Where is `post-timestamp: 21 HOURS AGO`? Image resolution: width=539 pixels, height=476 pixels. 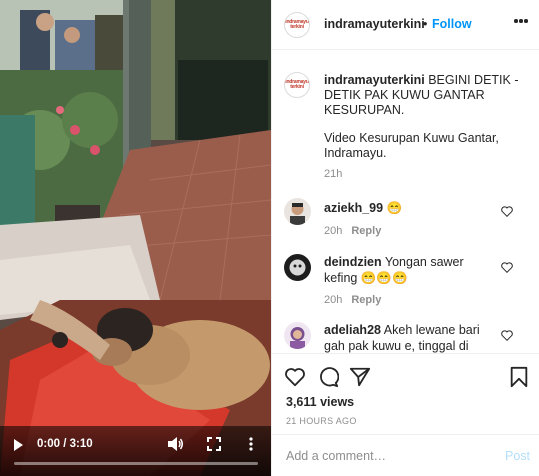
post-timestamp: 21 HOURS AGO is located at coordinates (321, 421).